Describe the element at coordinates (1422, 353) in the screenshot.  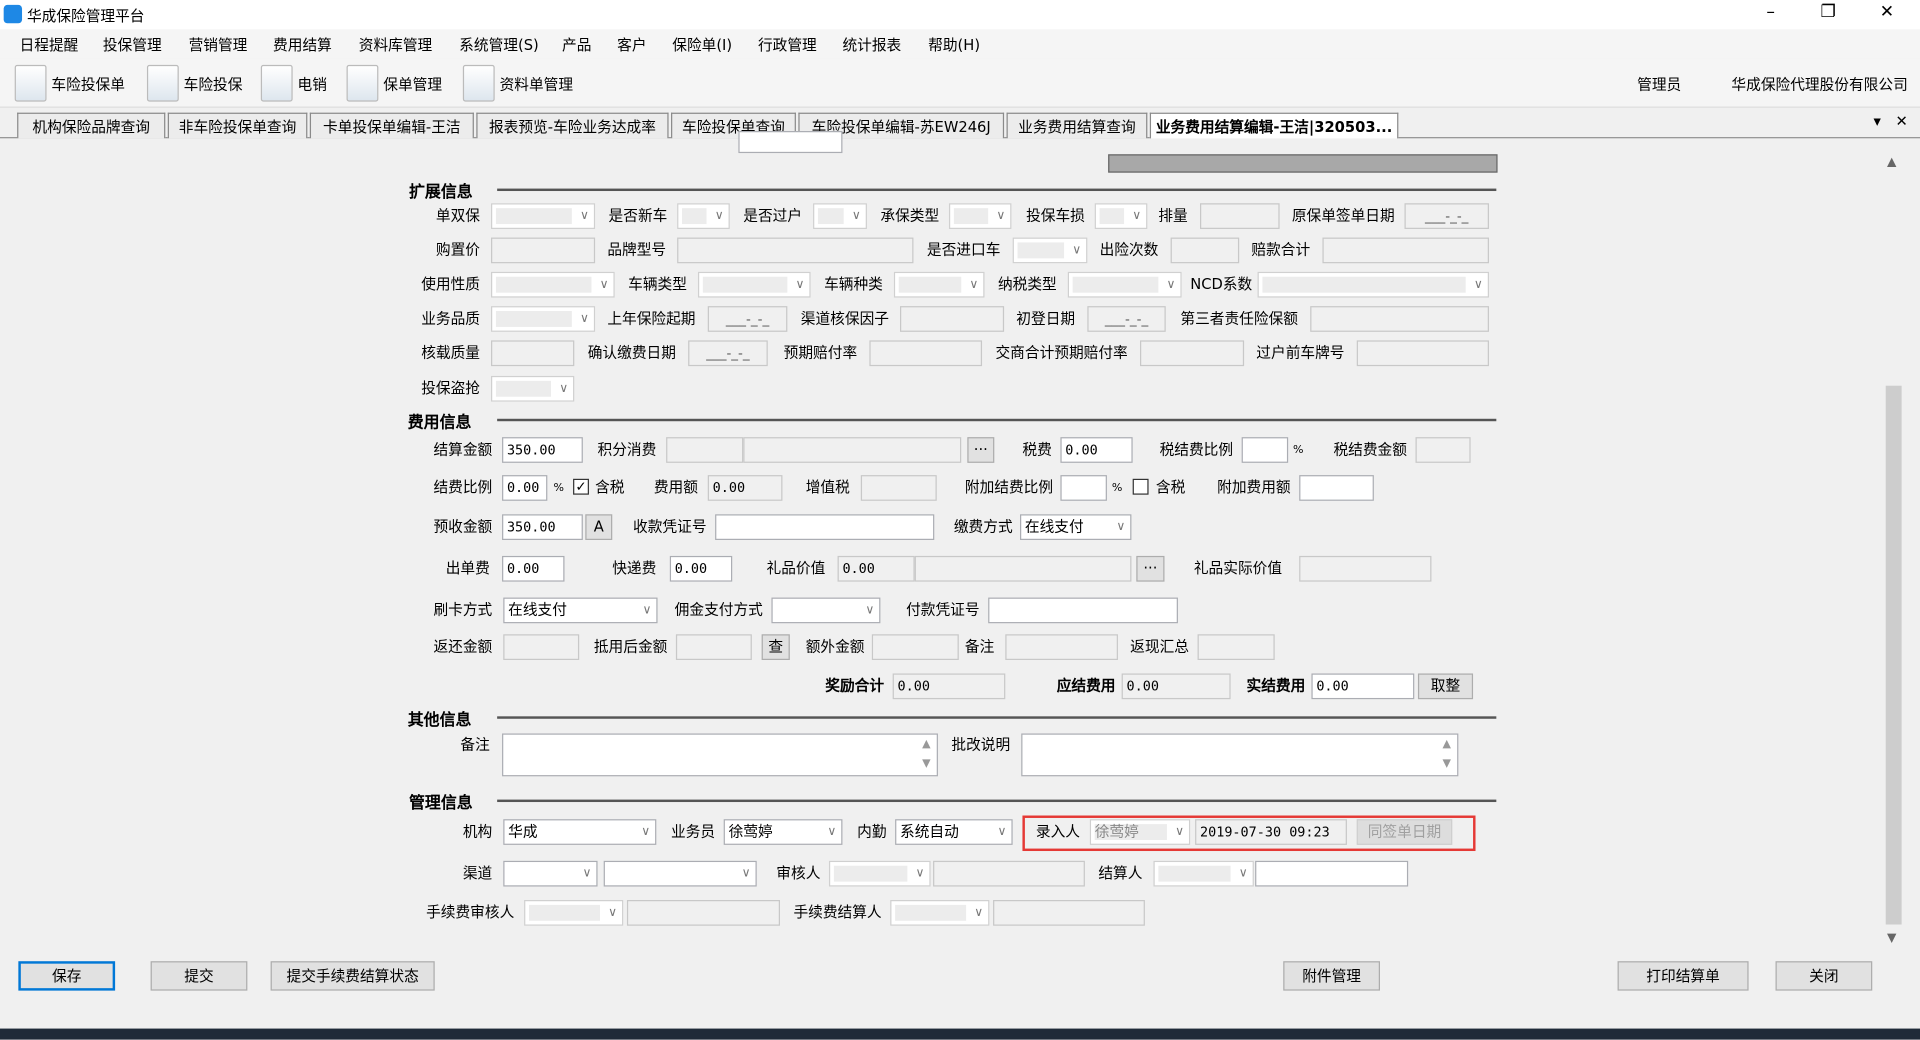
I see `previous-plate-input` at that location.